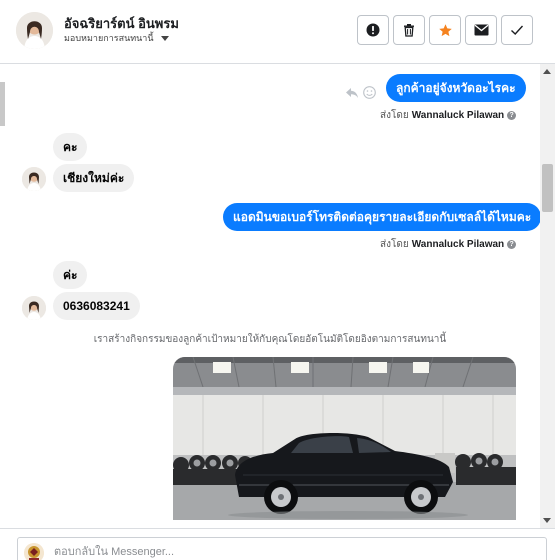 The height and width of the screenshot is (560, 555). What do you see at coordinates (34, 551) in the screenshot?
I see `page-avatar` at bounding box center [34, 551].